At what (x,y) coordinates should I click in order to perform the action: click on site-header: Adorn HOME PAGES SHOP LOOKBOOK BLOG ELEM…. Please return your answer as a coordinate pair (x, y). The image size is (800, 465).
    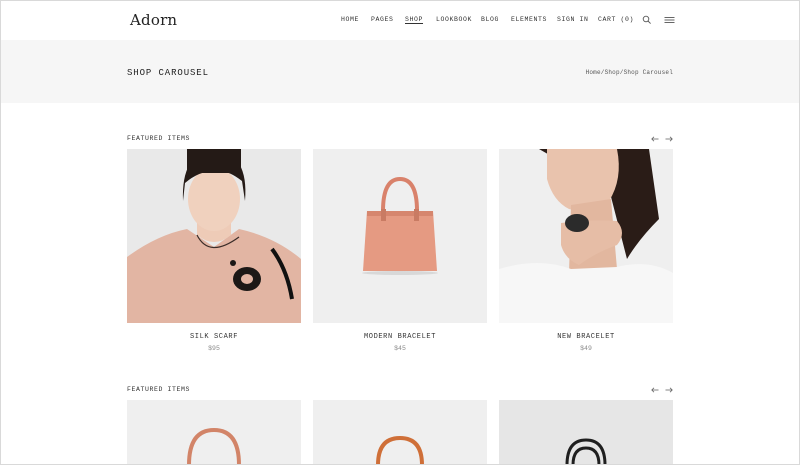
    Looking at the image, I should click on (400, 20).